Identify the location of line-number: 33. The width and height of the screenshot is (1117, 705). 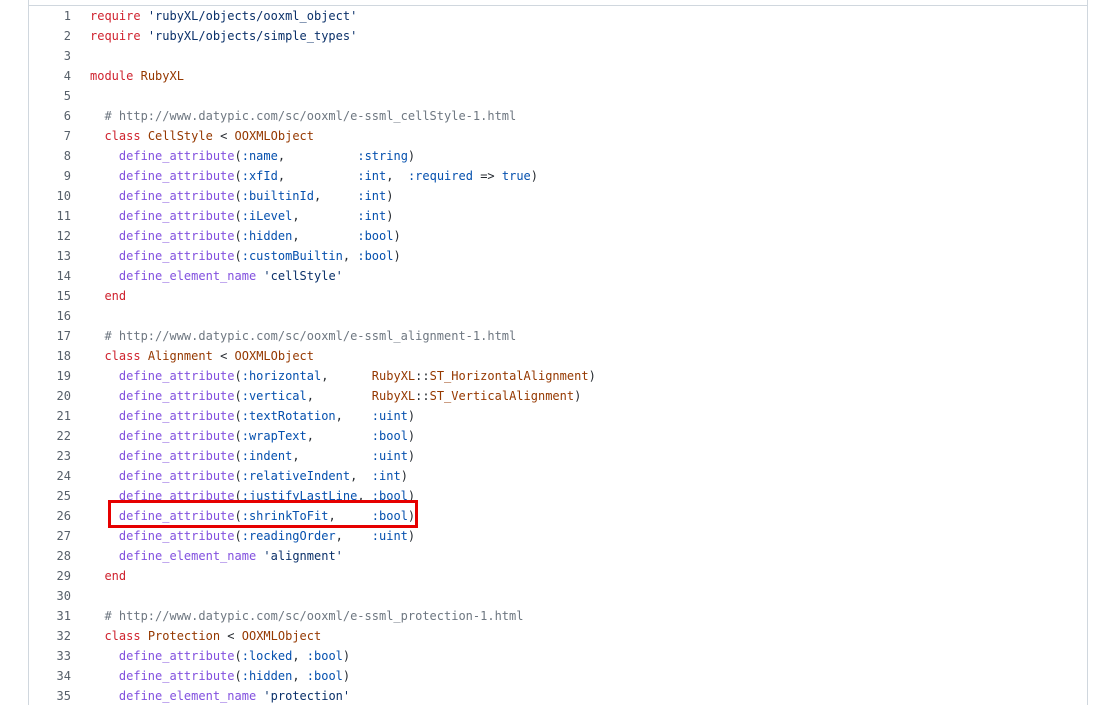
(50, 656).